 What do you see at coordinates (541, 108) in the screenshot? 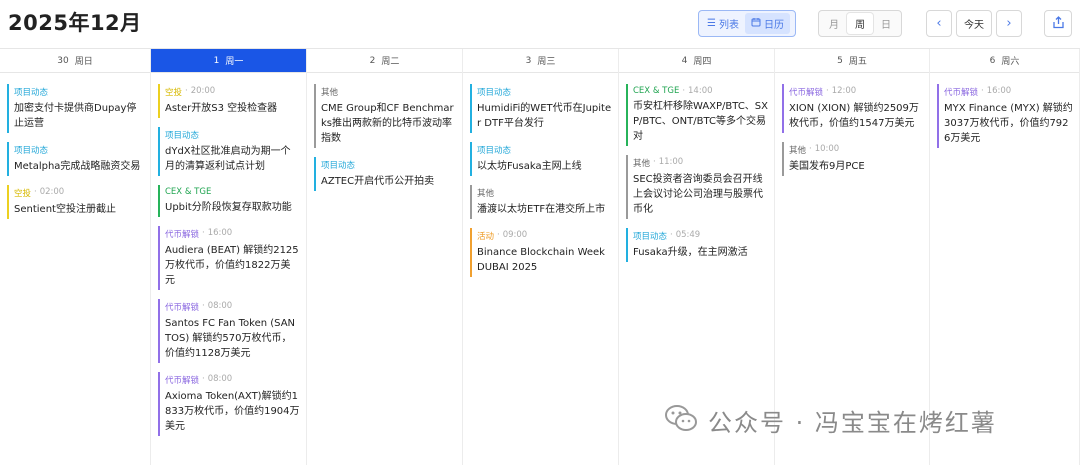
I see `event-card: 项目动态 HumidiFi的WET代币在Jupiter DTF平台发行` at bounding box center [541, 108].